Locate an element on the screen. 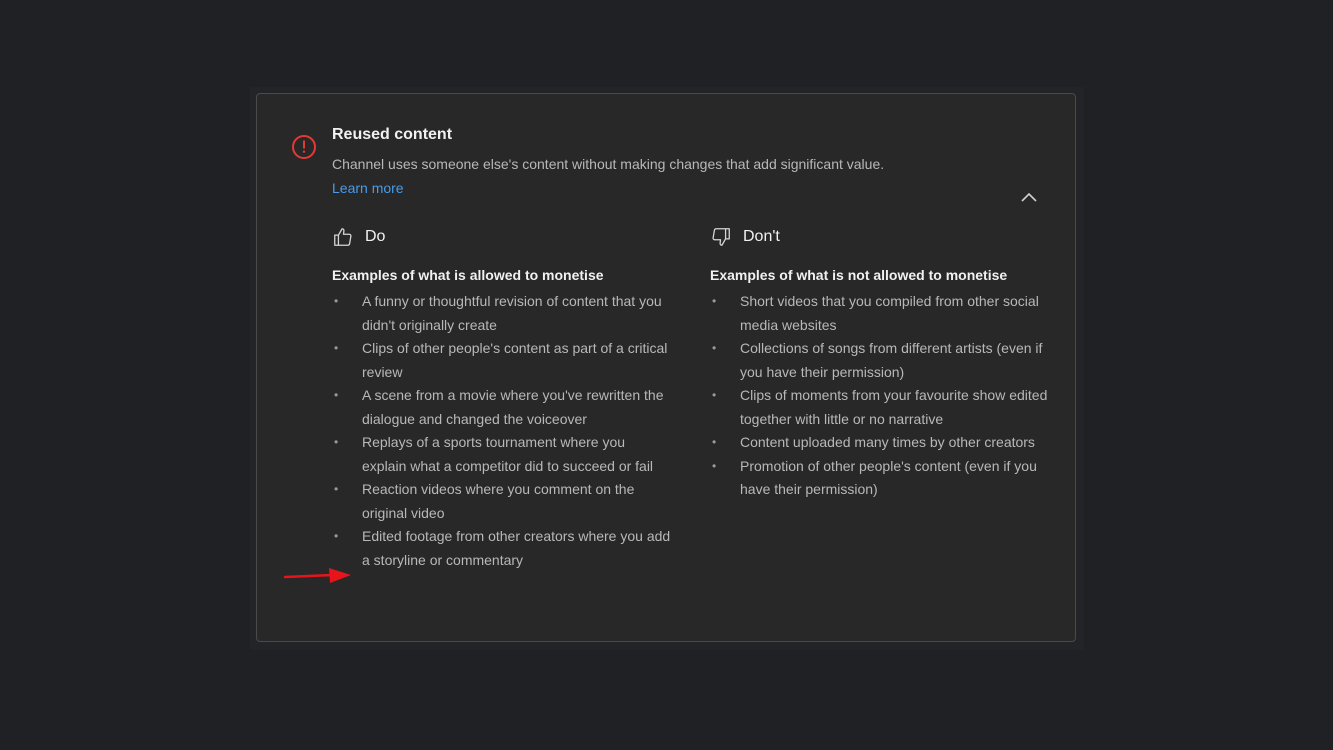 The image size is (1333, 750). chevron-up-icon is located at coordinates (1029, 198).